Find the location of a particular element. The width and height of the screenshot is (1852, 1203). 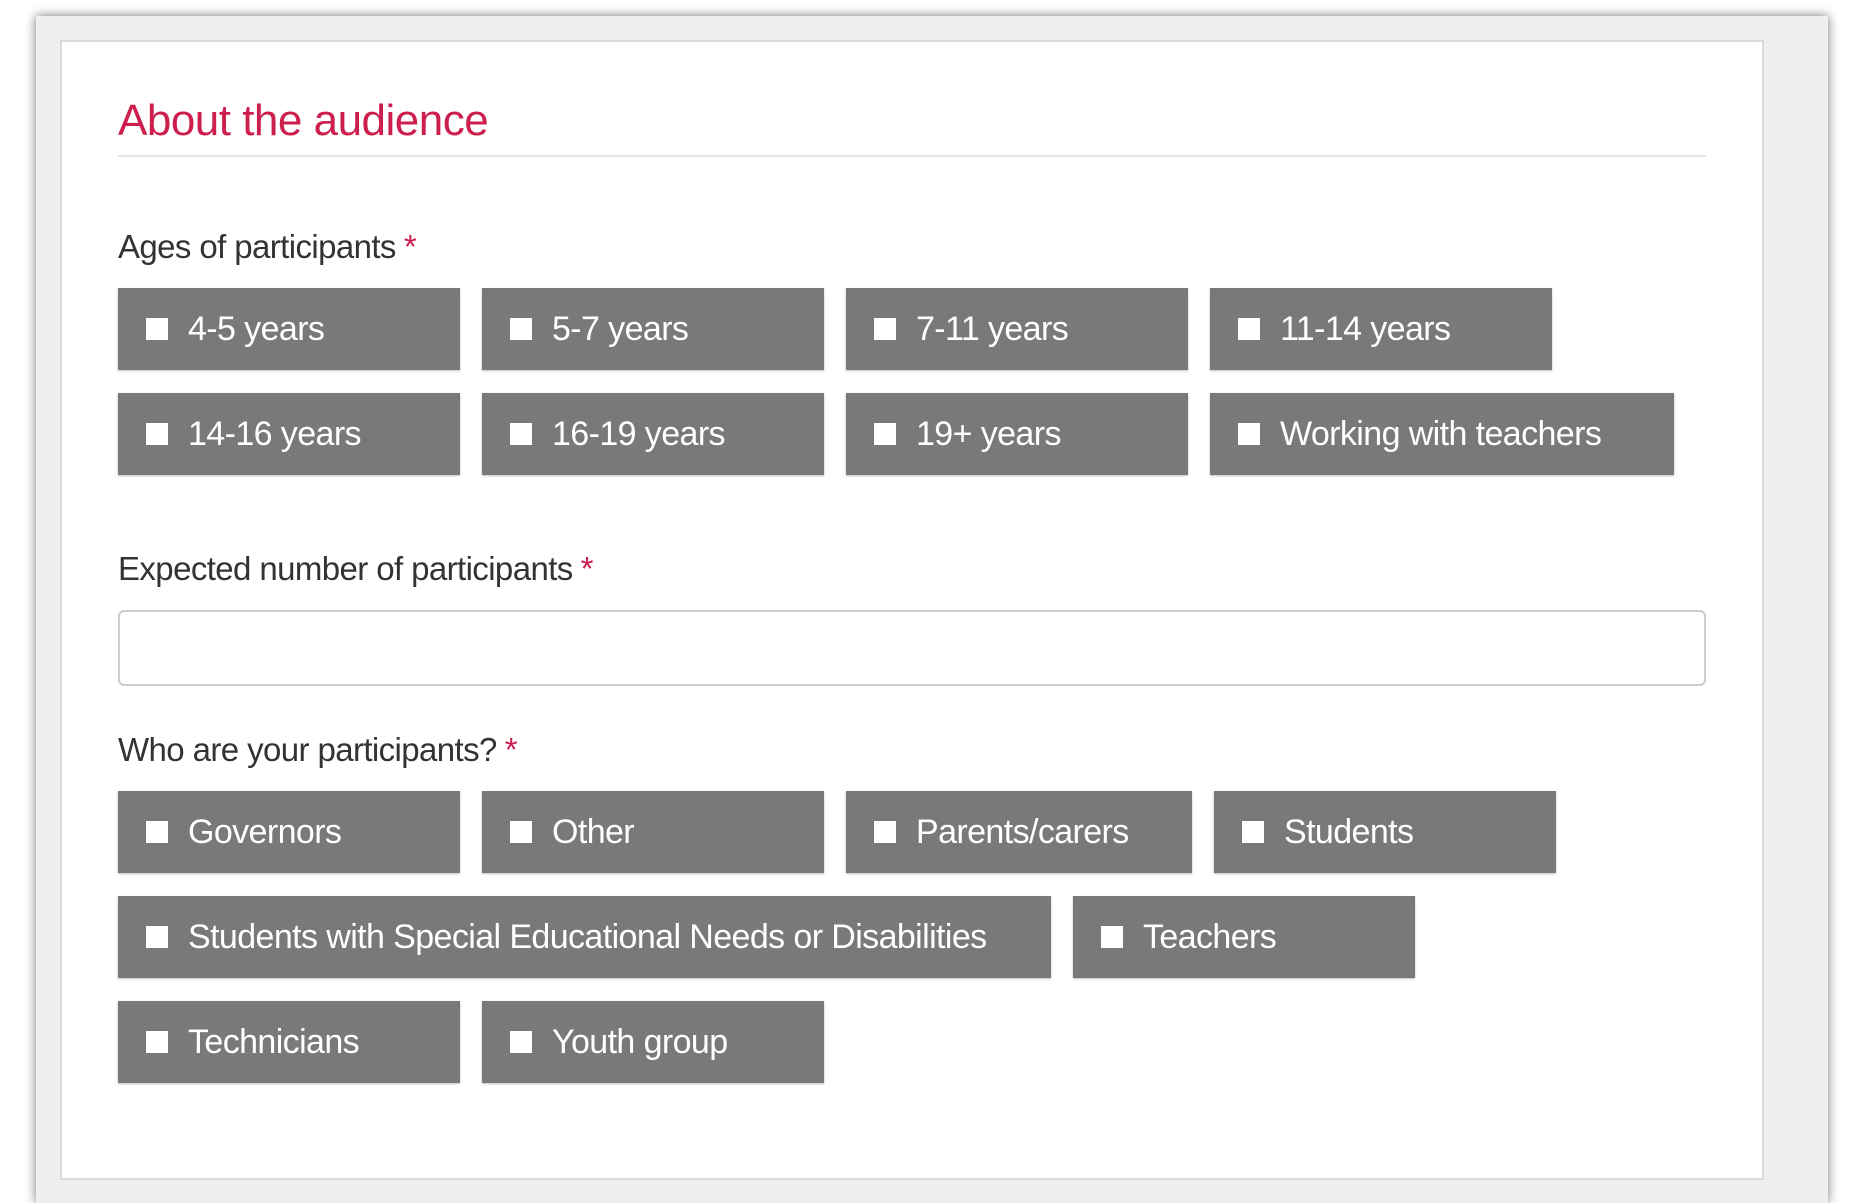

age-option-label: Working with teachers is located at coordinates (1441, 433).